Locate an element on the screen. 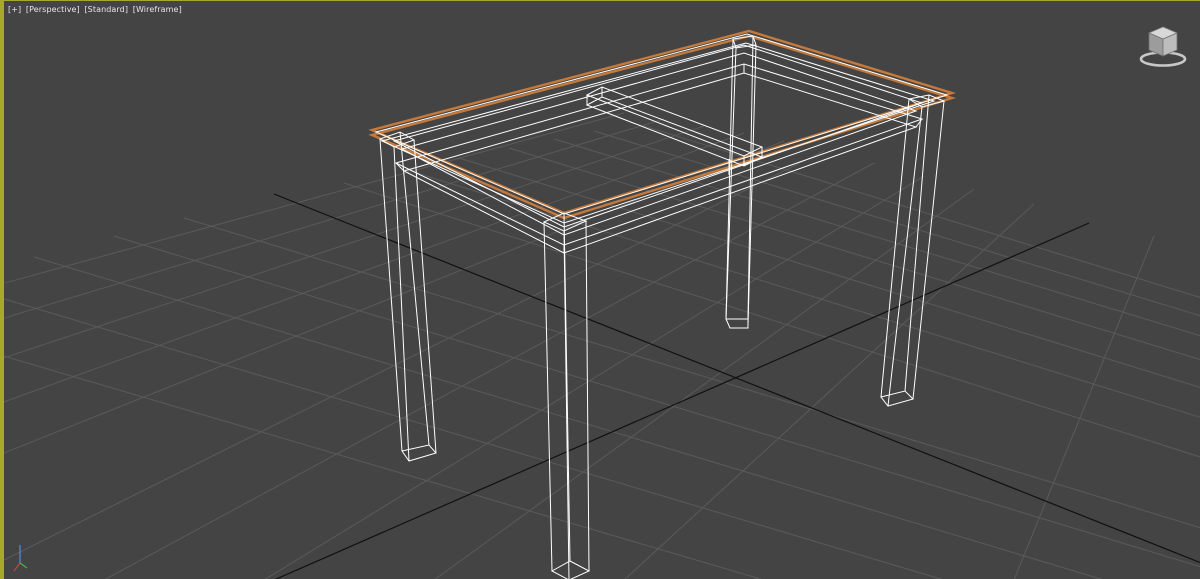 The image size is (1200, 579). viewport-plus-menu: [+] is located at coordinates (14, 9).